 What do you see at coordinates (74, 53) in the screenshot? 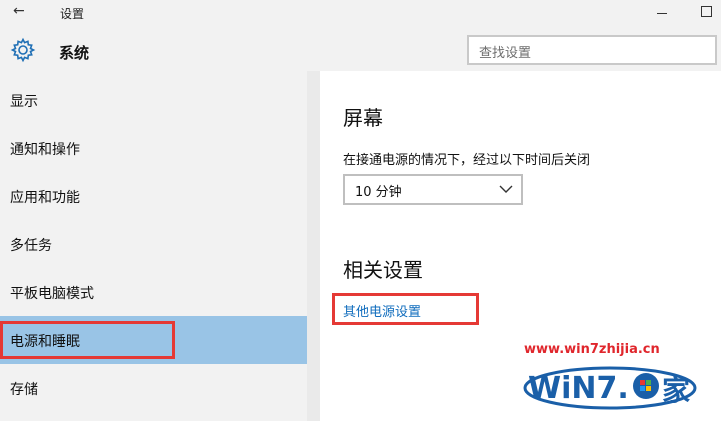
I see `page-title: 系统` at bounding box center [74, 53].